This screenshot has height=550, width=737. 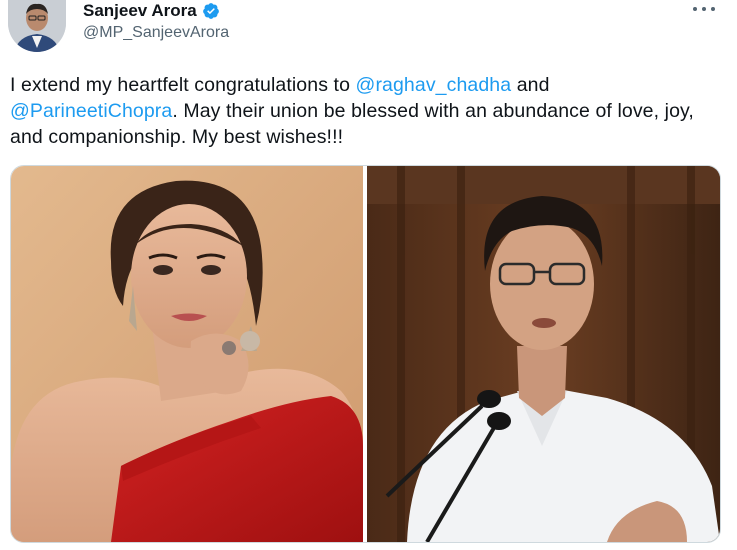 What do you see at coordinates (91, 111) in the screenshot?
I see `mention-link-parineeti: @ParineetiChopra` at bounding box center [91, 111].